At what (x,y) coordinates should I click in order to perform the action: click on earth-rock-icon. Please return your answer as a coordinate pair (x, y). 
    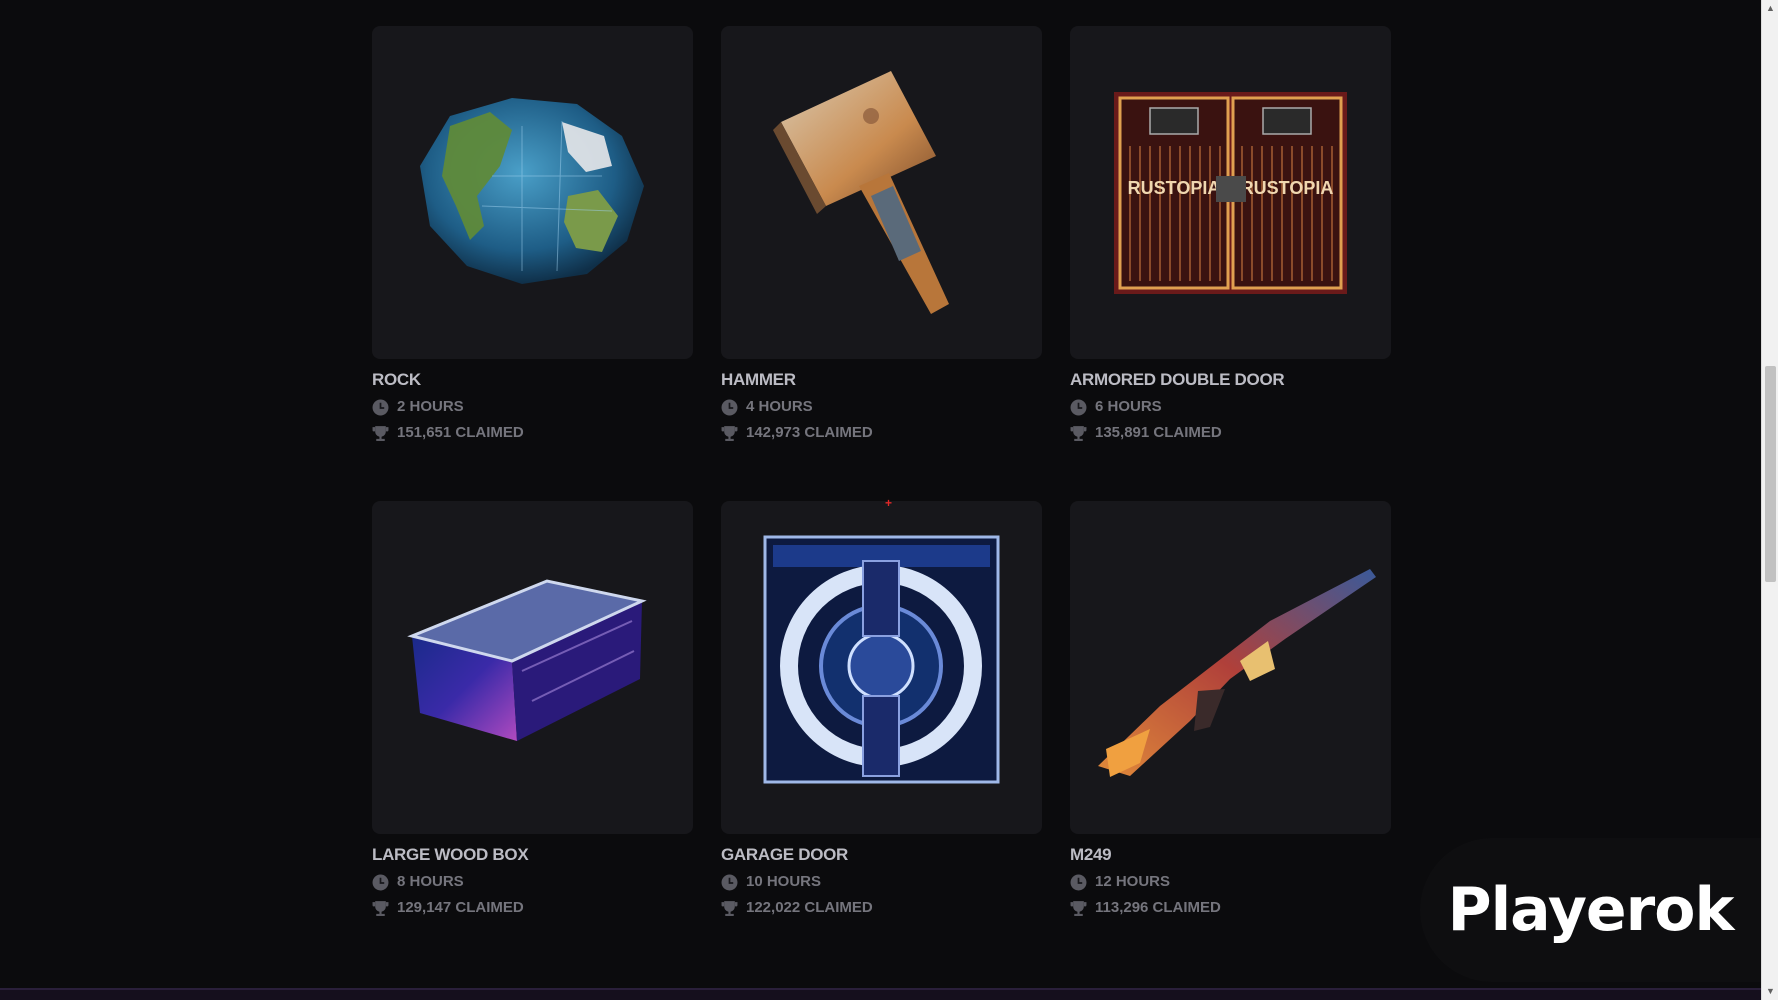
    Looking at the image, I should click on (532, 191).